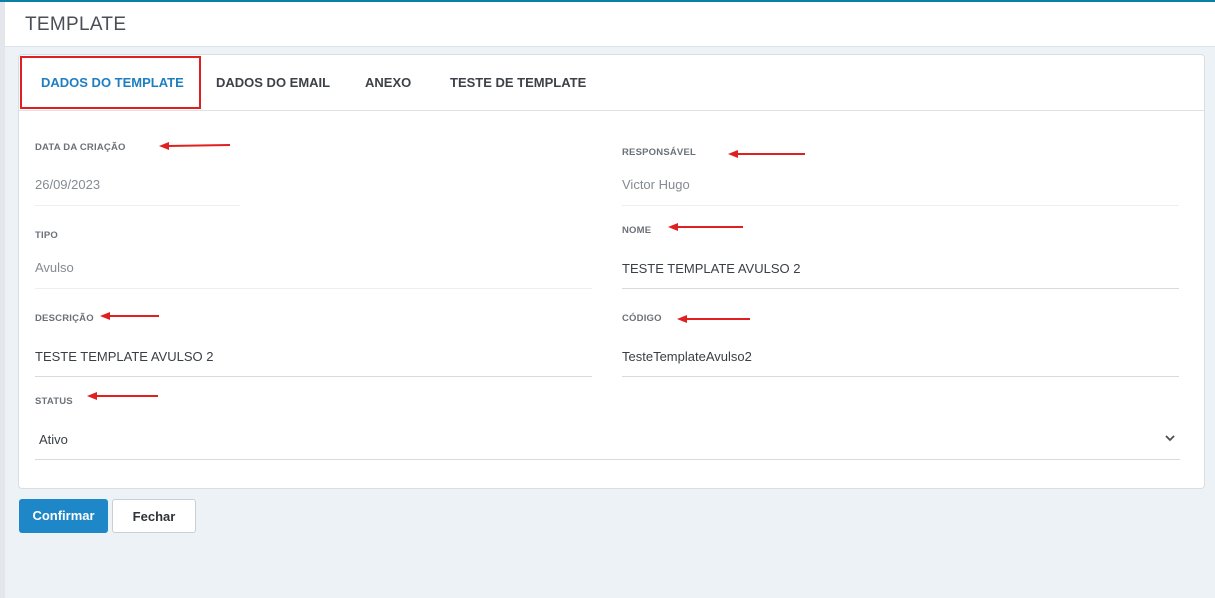  Describe the element at coordinates (388, 82) in the screenshot. I see `tab-anexo: ANEXO` at that location.